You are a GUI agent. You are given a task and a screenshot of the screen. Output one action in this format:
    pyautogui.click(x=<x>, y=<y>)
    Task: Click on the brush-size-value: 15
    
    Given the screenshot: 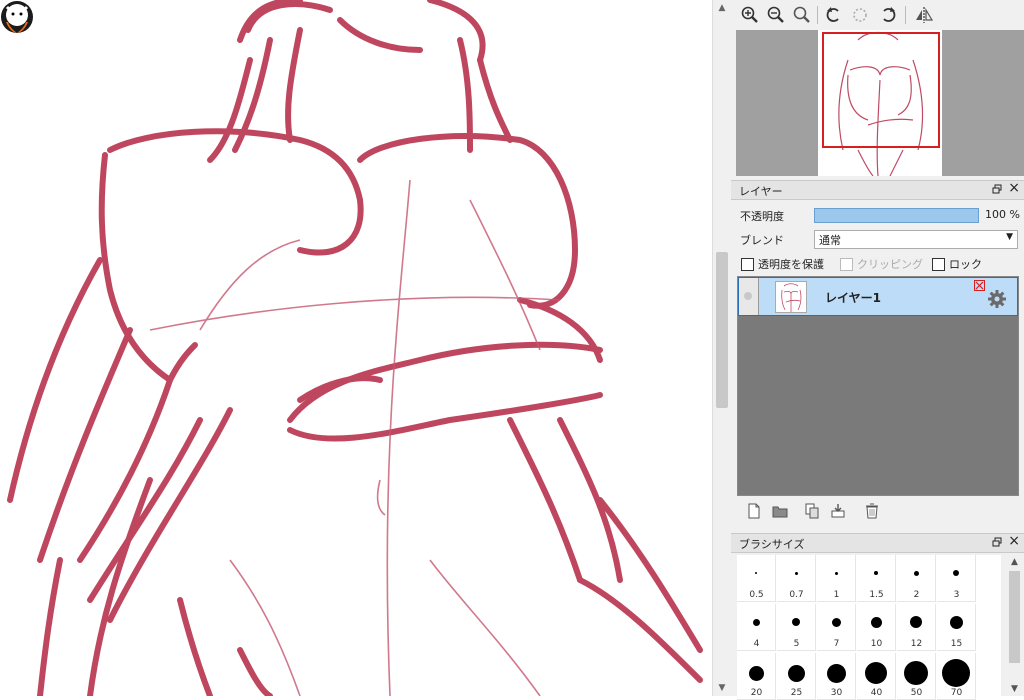 What is the action you would take?
    pyautogui.click(x=956, y=644)
    